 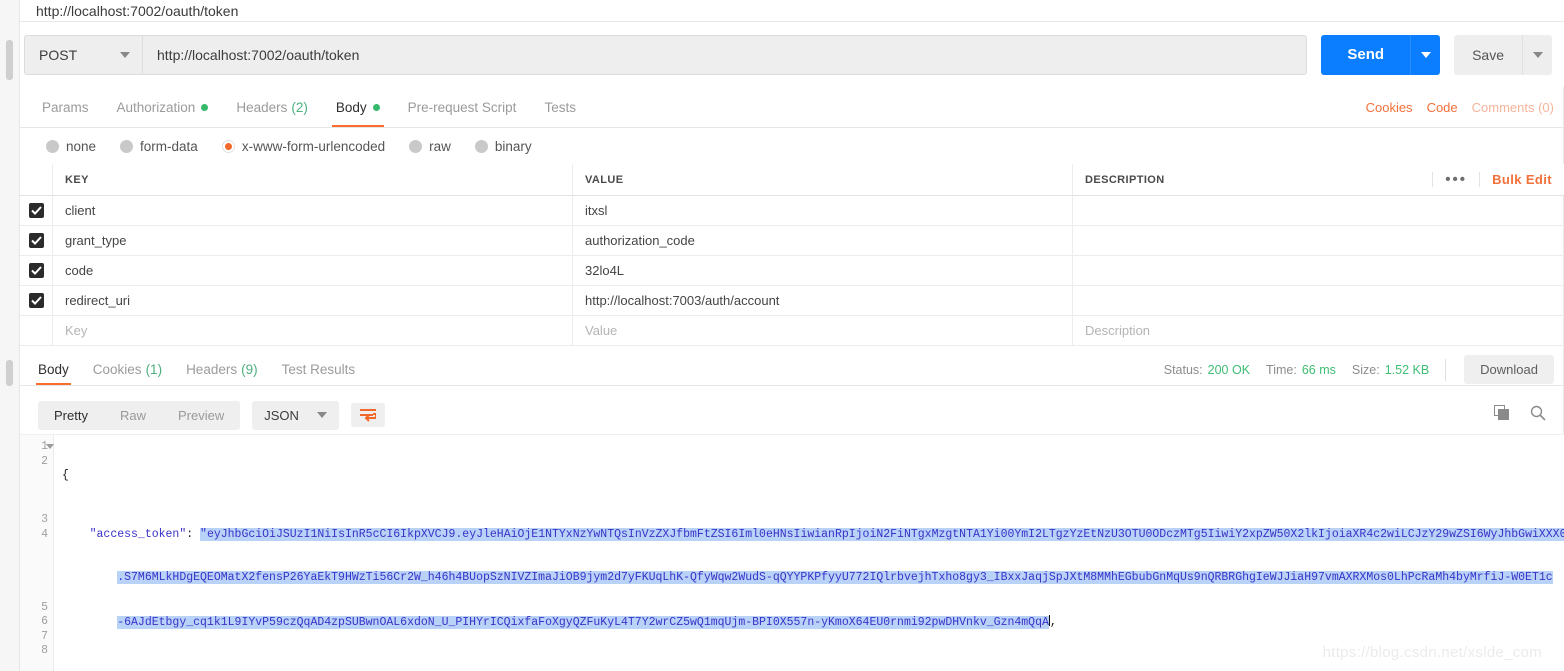 What do you see at coordinates (50, 446) in the screenshot?
I see `fold-arrow-icon` at bounding box center [50, 446].